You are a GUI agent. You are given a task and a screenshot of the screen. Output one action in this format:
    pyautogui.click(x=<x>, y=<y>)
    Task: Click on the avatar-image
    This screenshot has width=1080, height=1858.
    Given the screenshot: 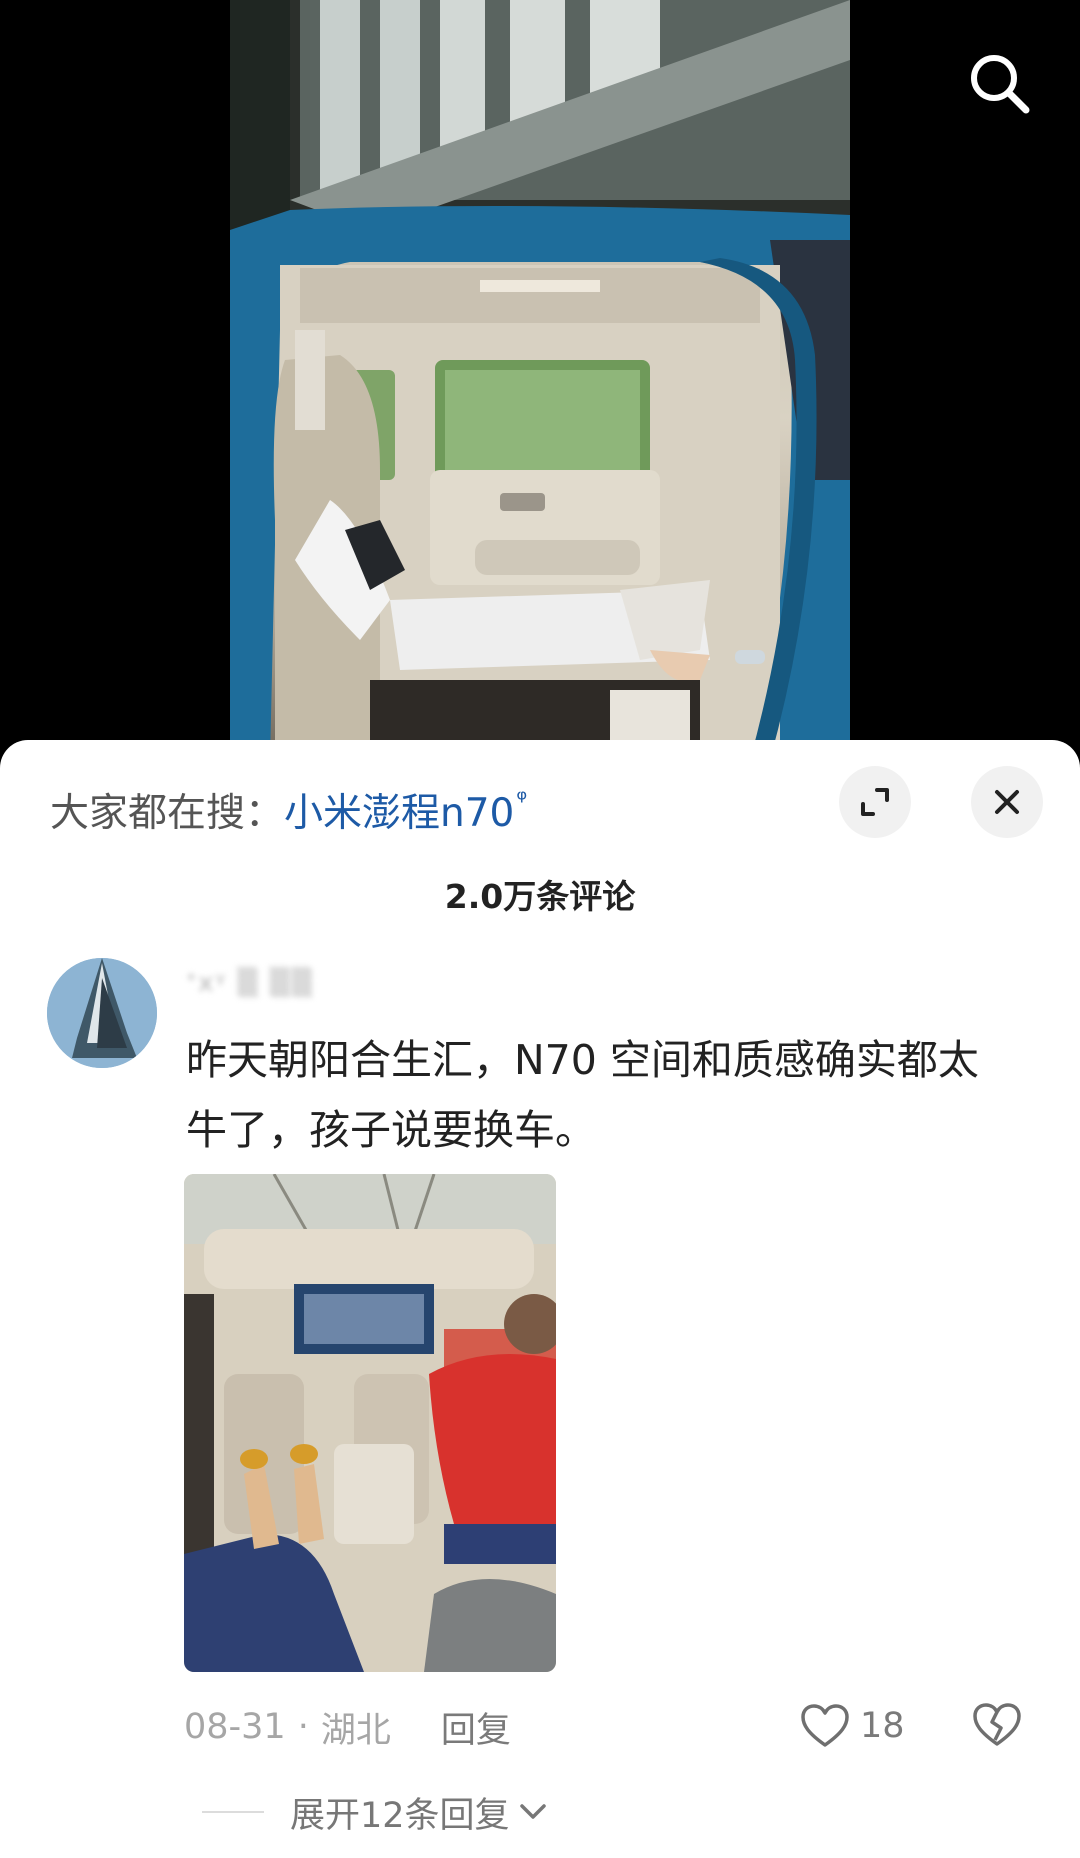 What is the action you would take?
    pyautogui.click(x=102, y=1013)
    